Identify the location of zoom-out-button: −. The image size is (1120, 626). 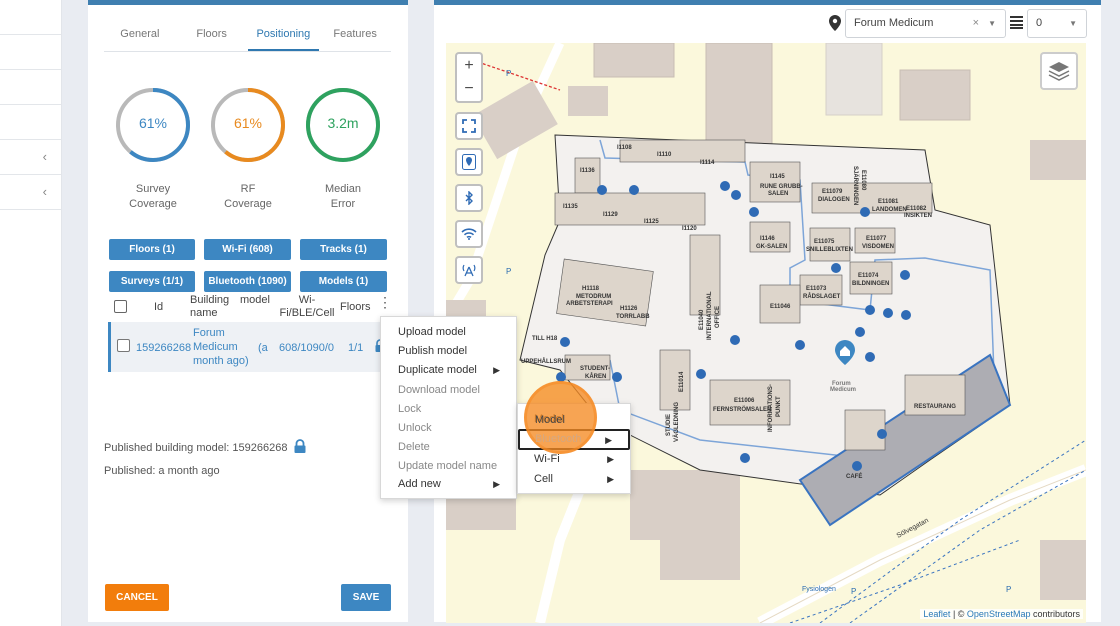
(469, 90).